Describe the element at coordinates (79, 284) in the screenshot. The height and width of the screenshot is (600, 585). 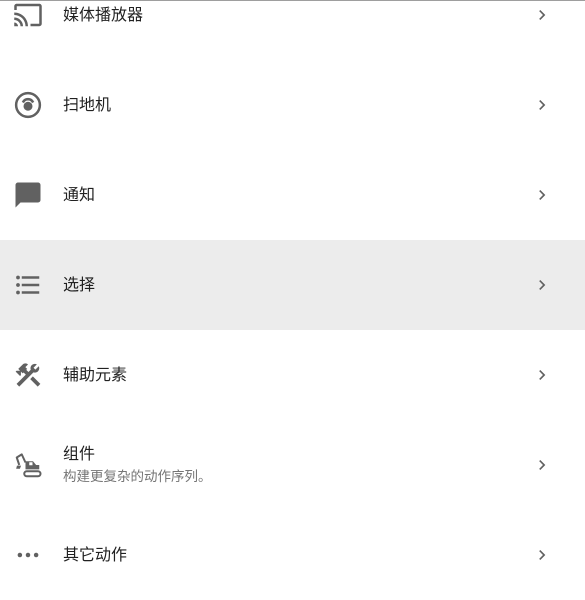
I see `list-item-label: 选择` at that location.